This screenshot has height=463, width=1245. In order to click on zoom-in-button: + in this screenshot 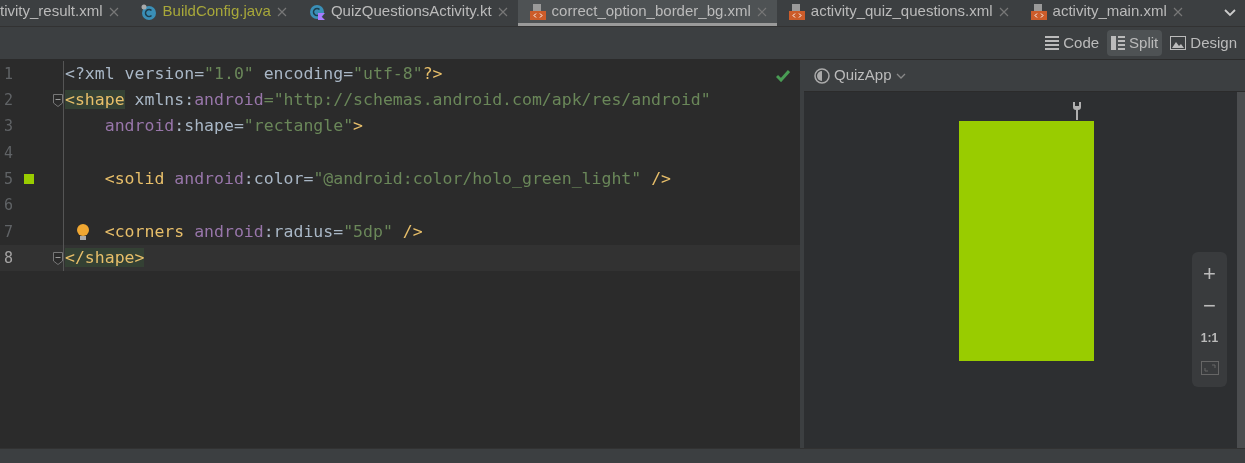, I will do `click(1209, 274)`.